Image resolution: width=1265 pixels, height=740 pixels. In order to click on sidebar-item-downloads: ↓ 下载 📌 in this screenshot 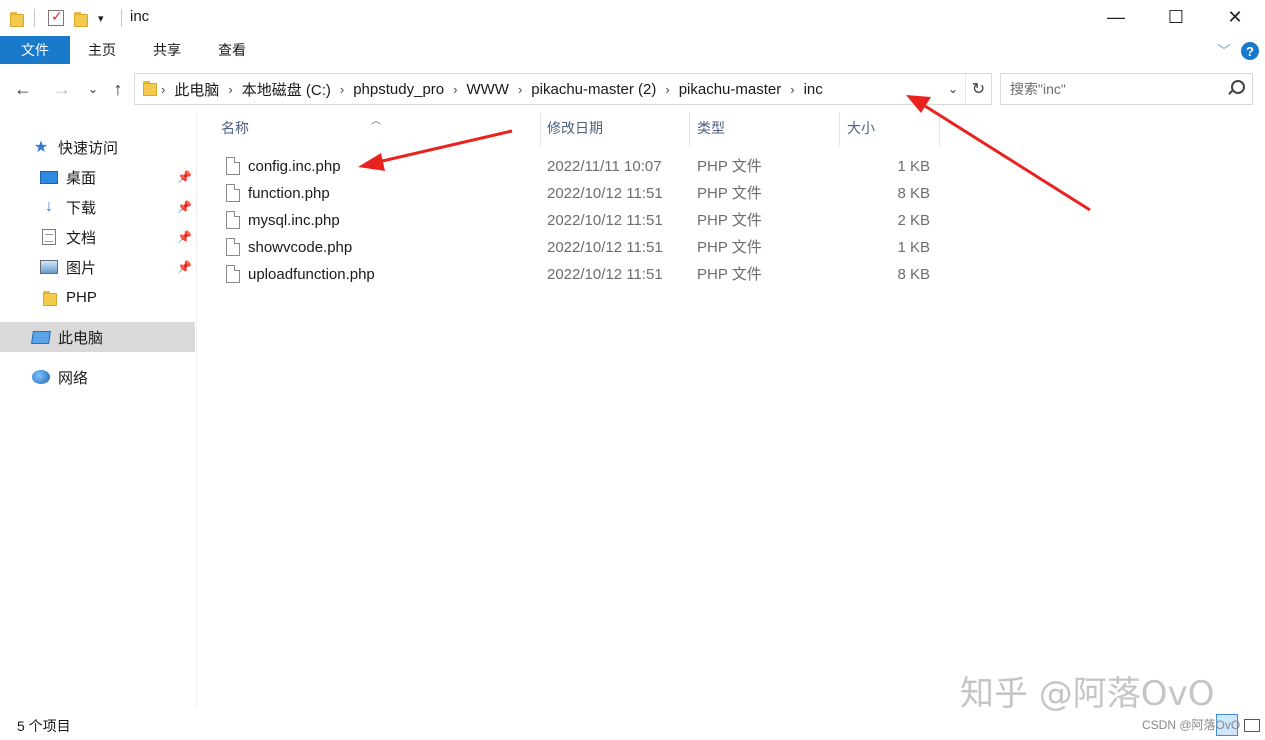, I will do `click(97, 207)`.